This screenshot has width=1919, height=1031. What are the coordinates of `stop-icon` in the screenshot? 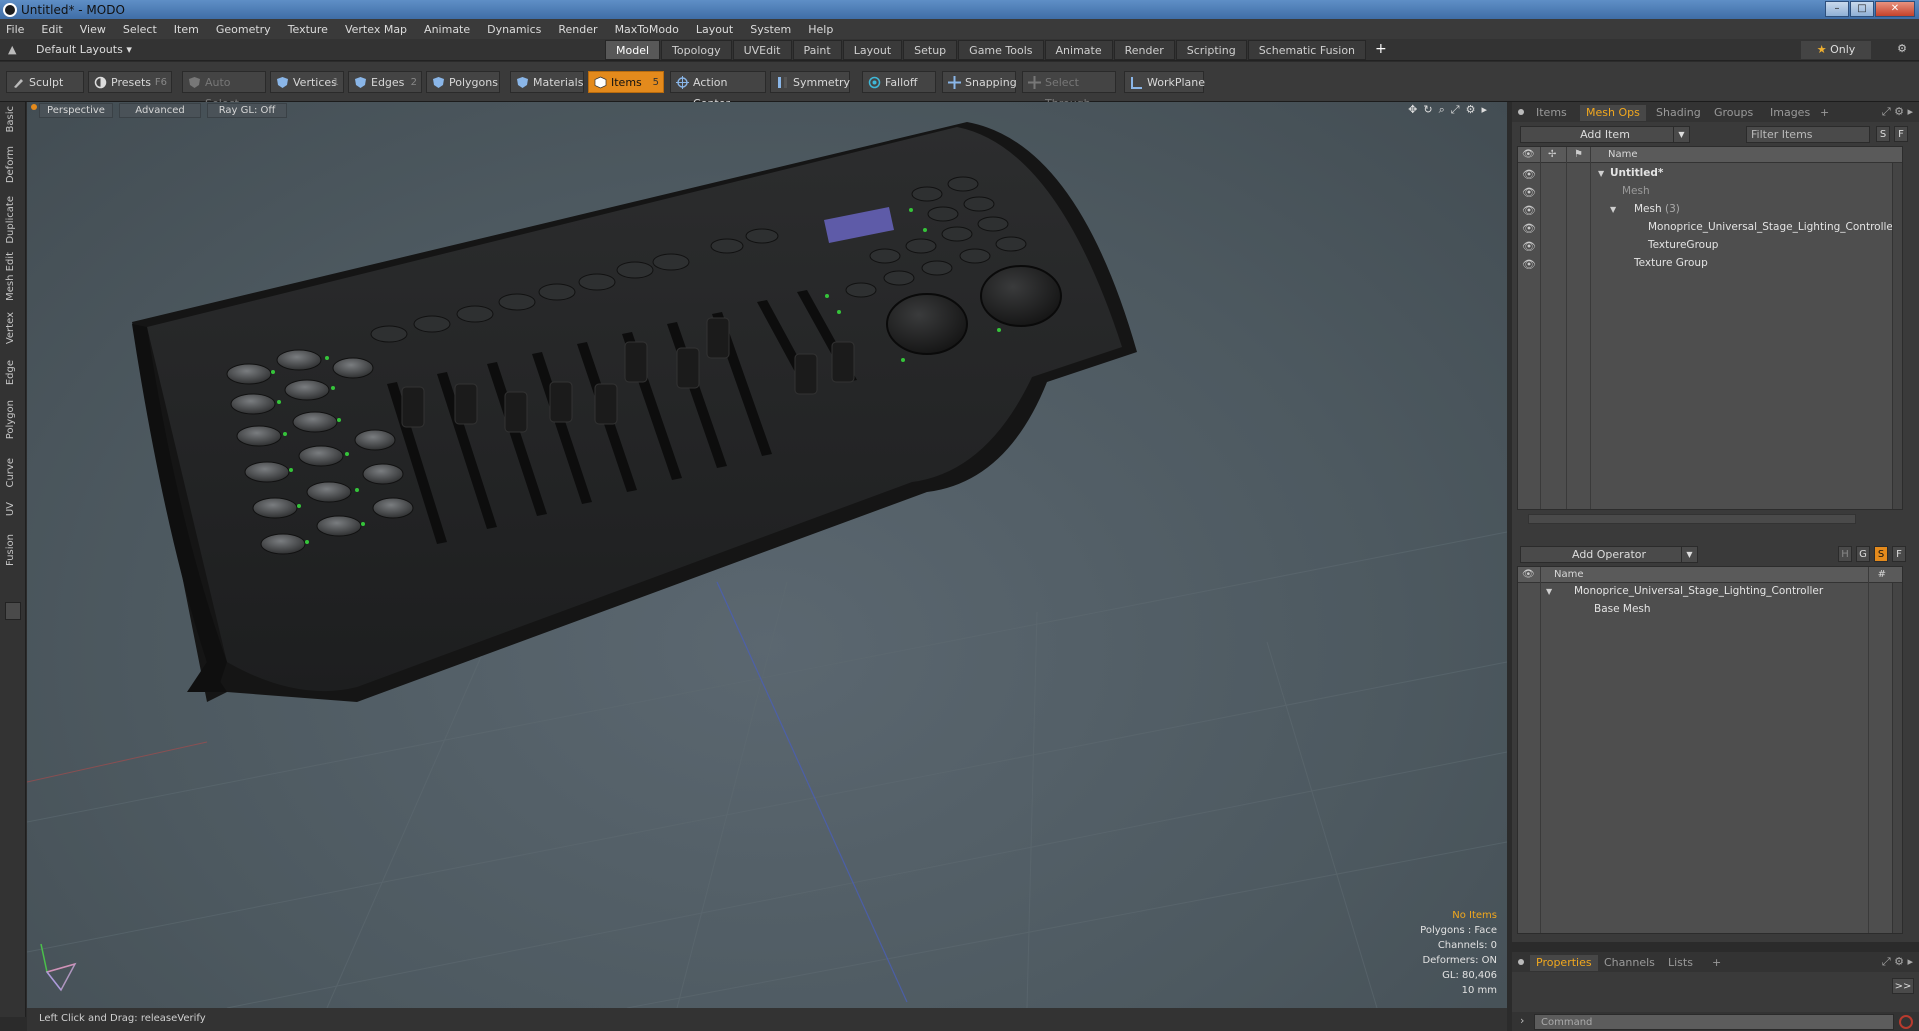 It's located at (1906, 1022).